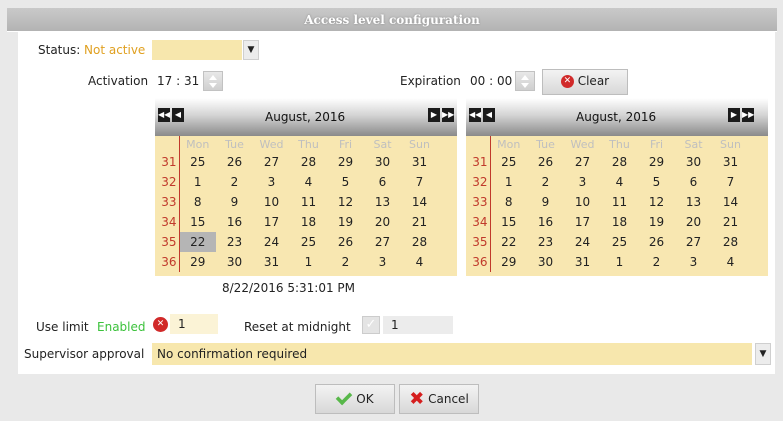 This screenshot has height=421, width=783. What do you see at coordinates (545, 202) in the screenshot?
I see `calendar-day: 9` at bounding box center [545, 202].